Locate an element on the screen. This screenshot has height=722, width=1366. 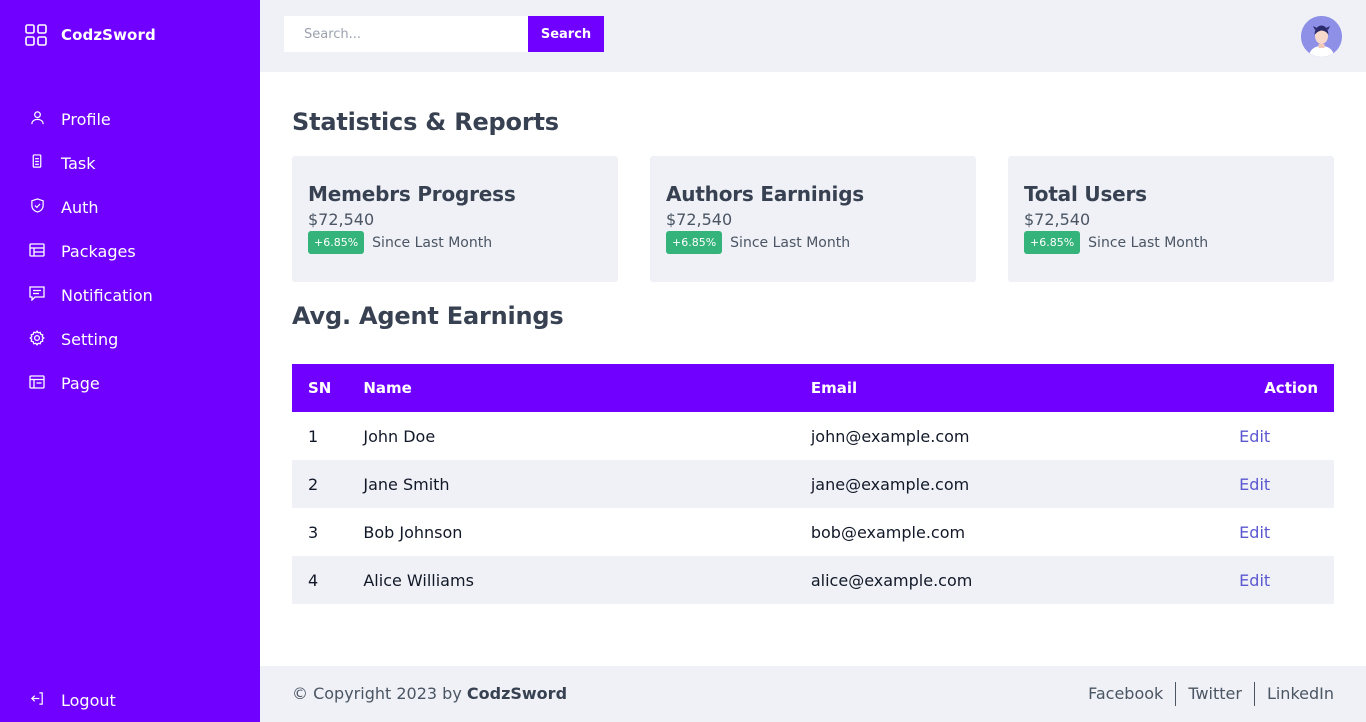
sidebar-item-label: Notification is located at coordinates (107, 295).